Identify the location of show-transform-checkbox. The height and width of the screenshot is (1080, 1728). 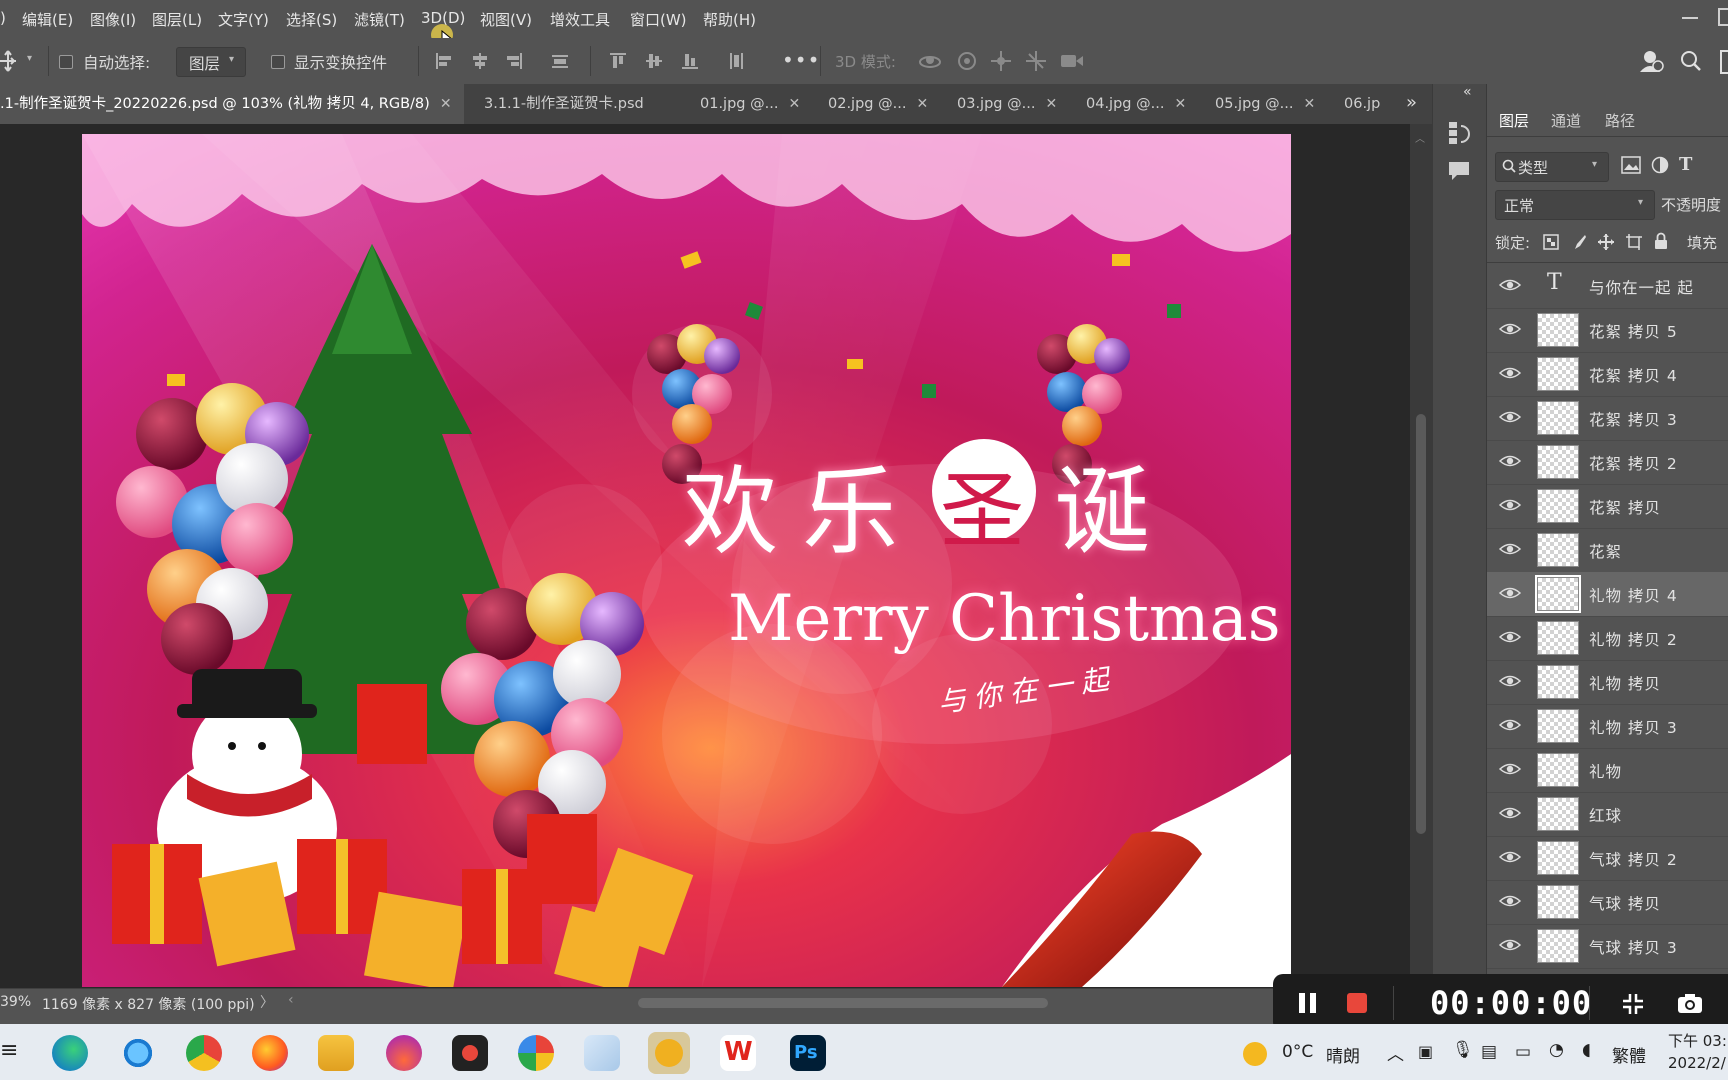
(278, 62).